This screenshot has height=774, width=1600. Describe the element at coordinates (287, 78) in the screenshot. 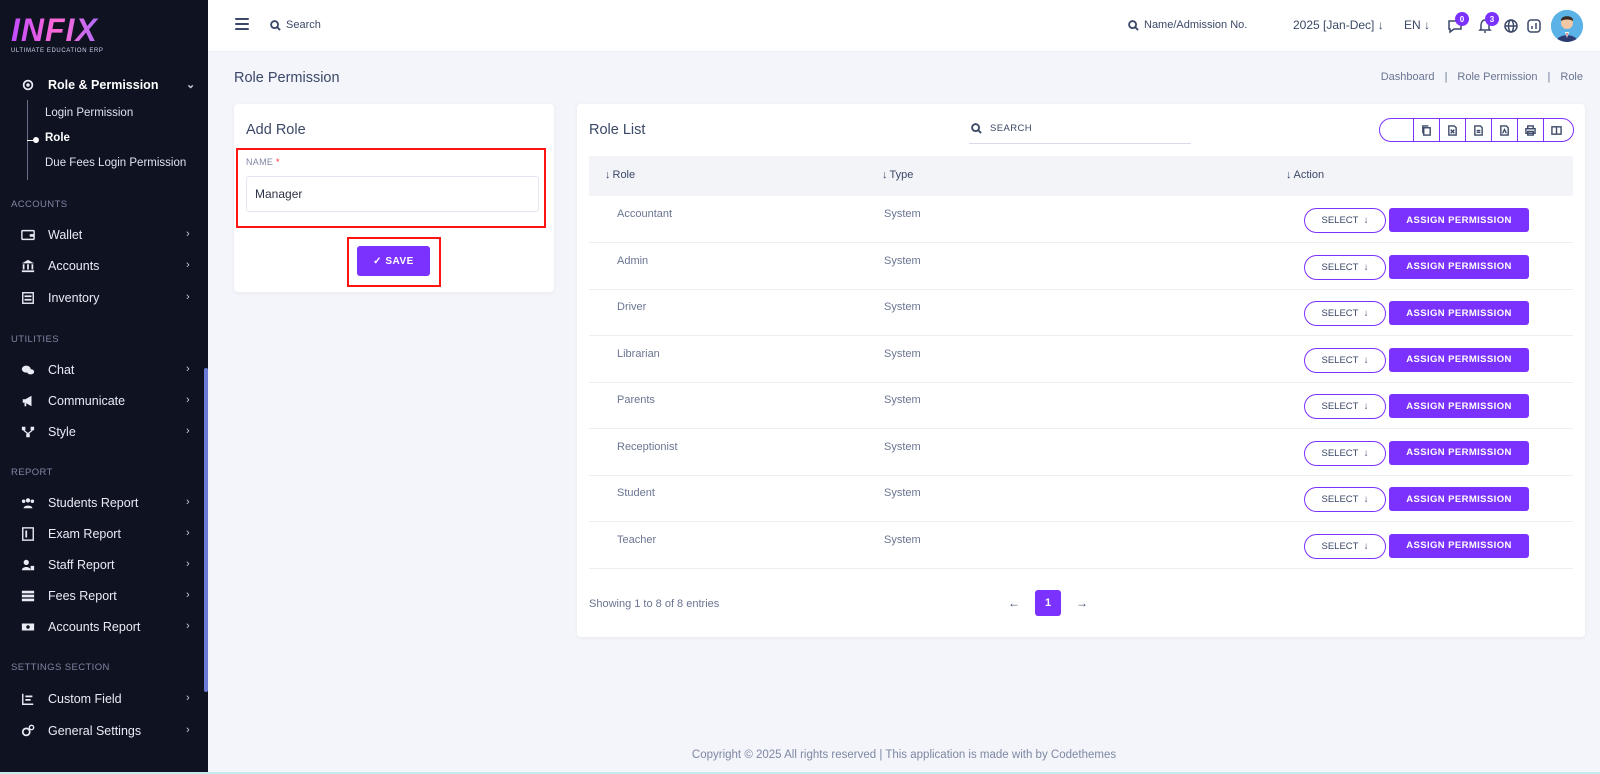

I see `page-title: Role Permission` at that location.